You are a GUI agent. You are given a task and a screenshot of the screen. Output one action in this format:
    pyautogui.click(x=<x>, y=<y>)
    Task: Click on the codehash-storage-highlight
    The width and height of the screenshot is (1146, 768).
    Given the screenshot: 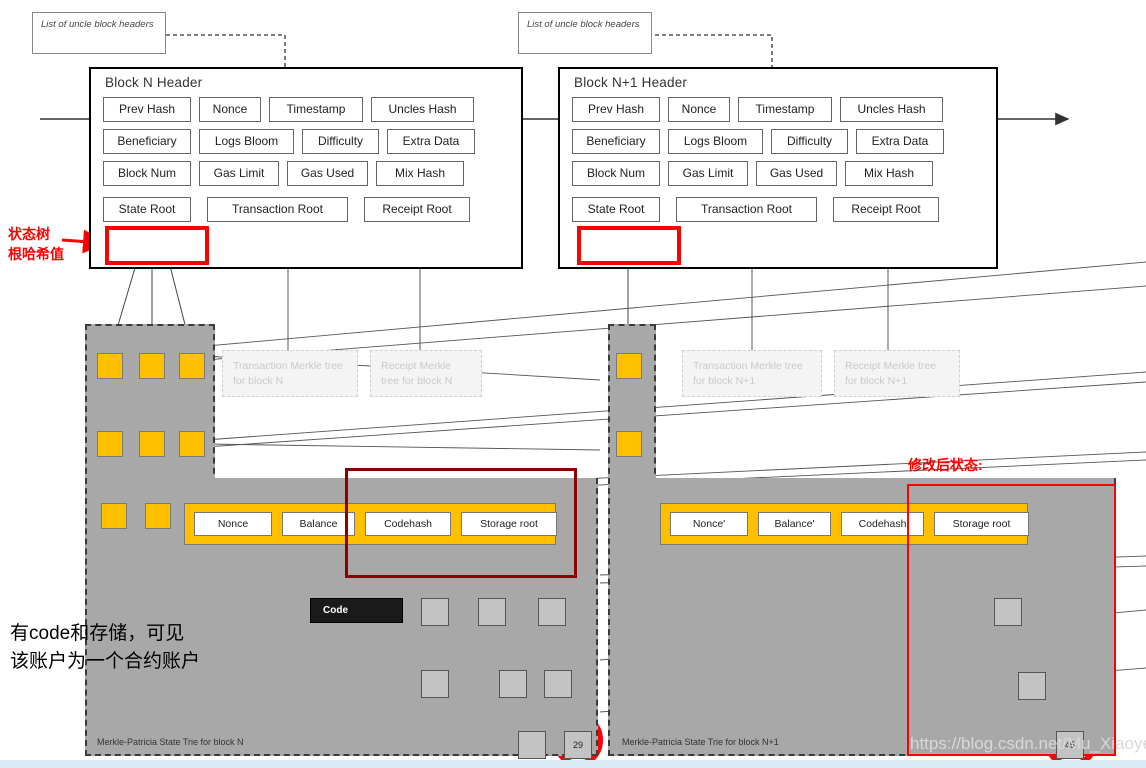 What is the action you would take?
    pyautogui.click(x=461, y=523)
    